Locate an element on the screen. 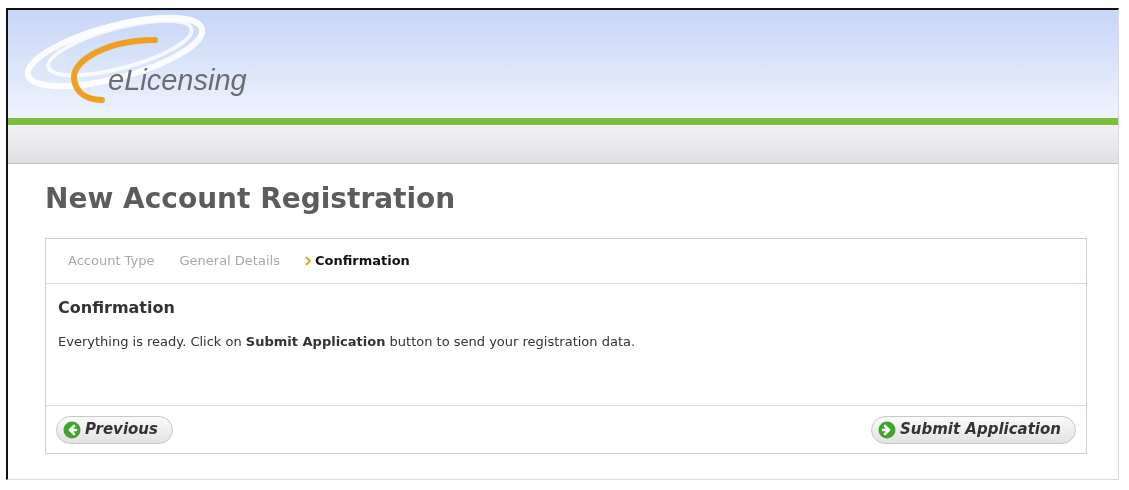 The image size is (1129, 490). wizard-step: Account Type is located at coordinates (111, 261).